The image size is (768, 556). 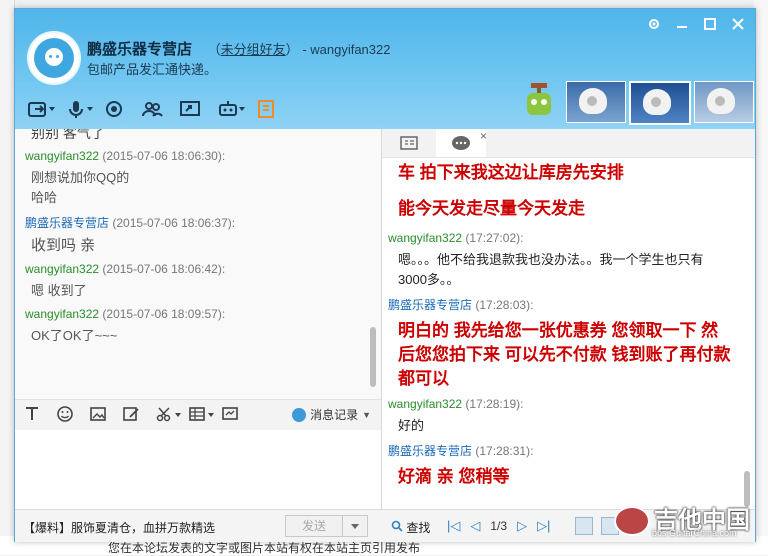 I want to click on doodle-icon, so click(x=132, y=415).